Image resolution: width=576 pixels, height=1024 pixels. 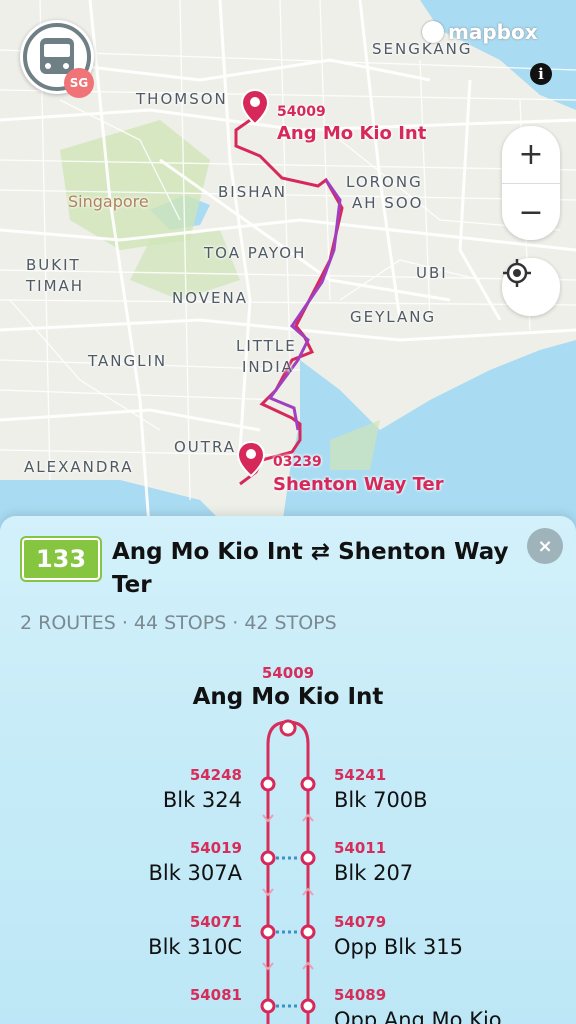 I want to click on sg-badge: SG, so click(x=79, y=83).